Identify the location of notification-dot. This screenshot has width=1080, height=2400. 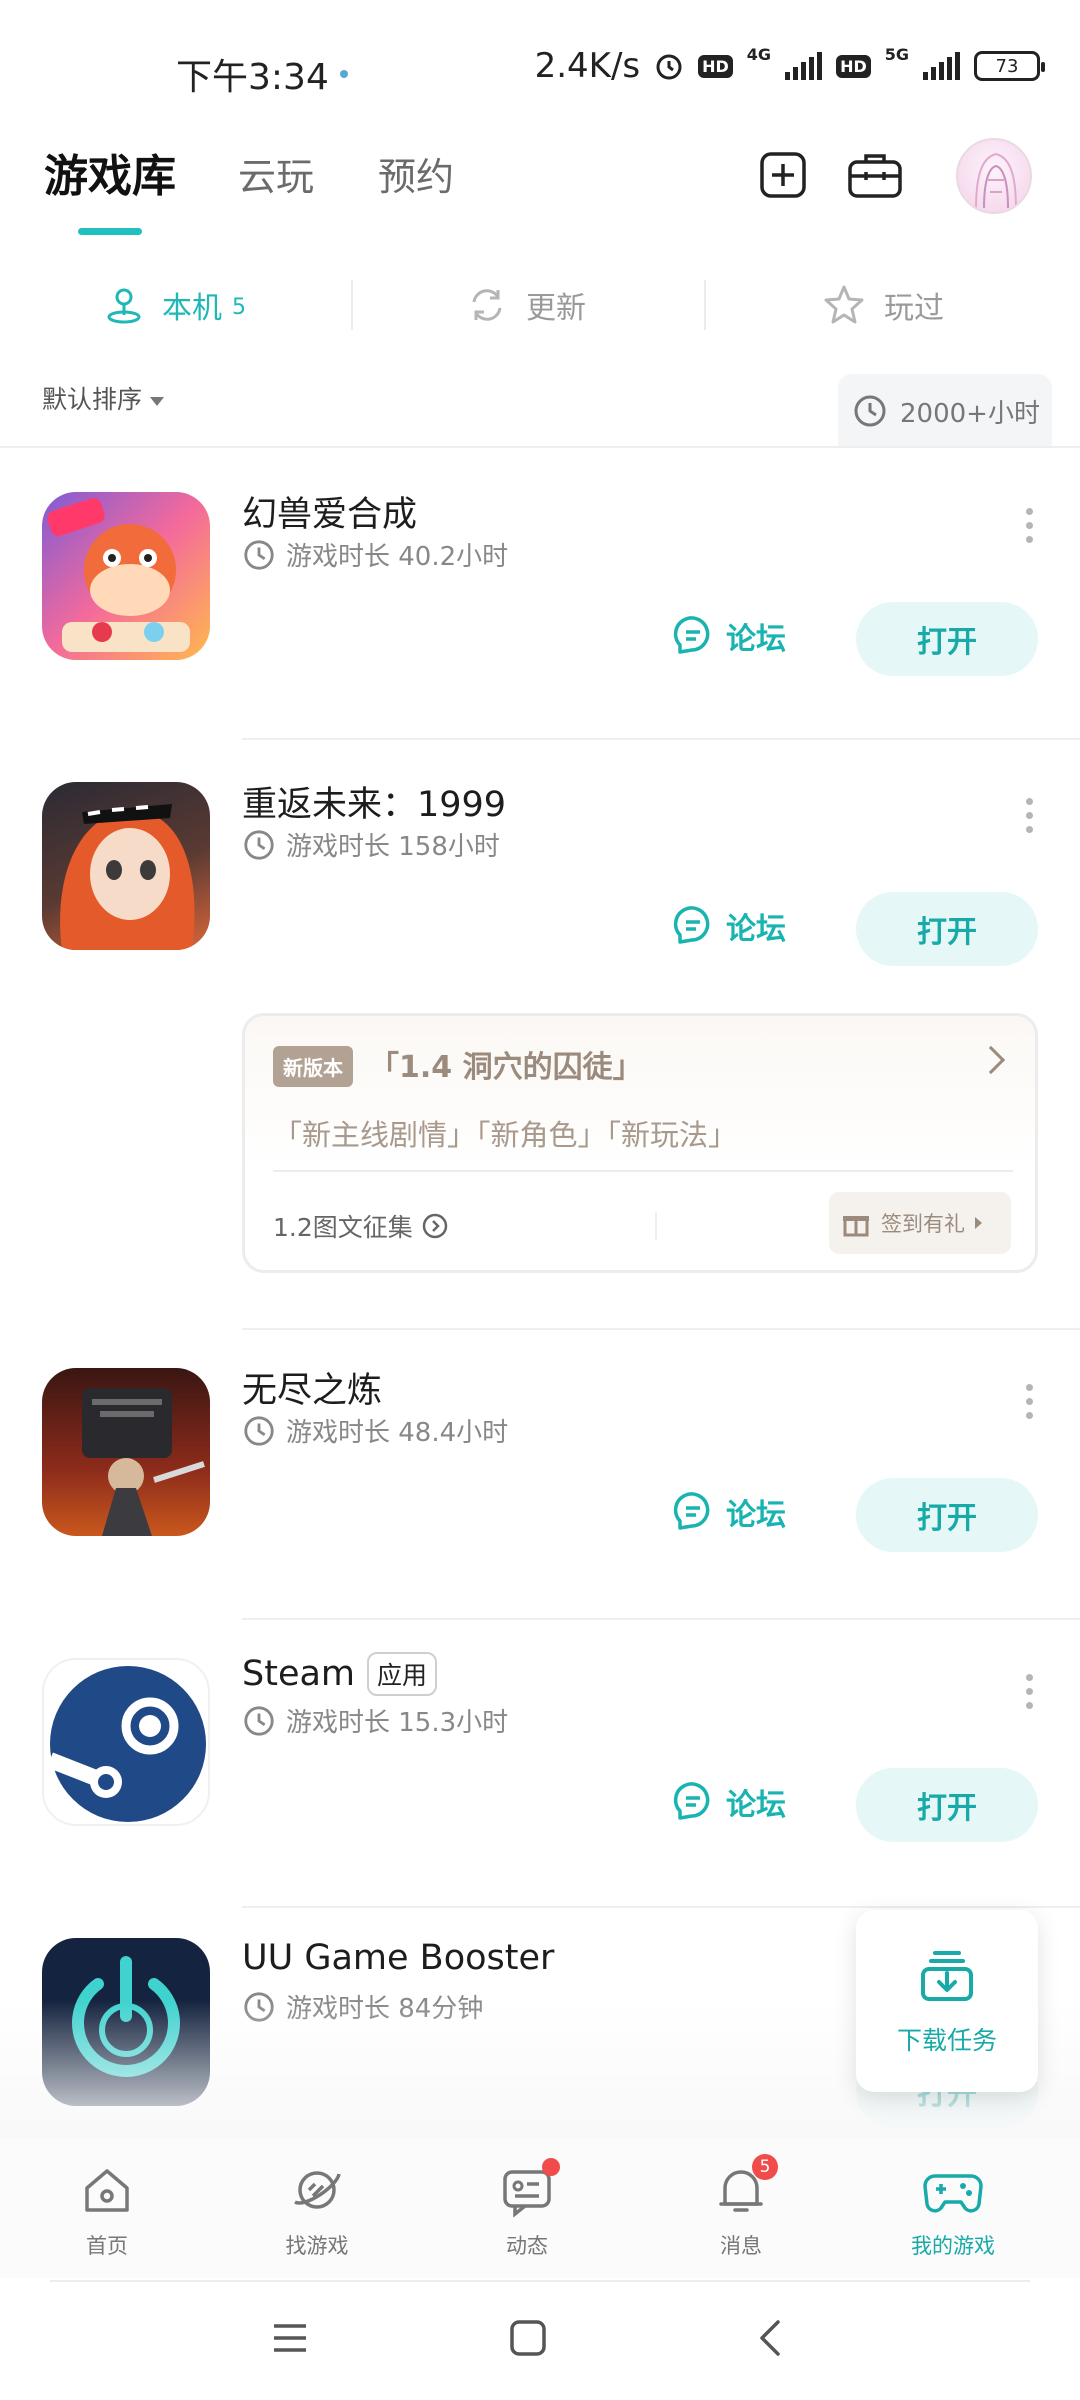
(344, 74).